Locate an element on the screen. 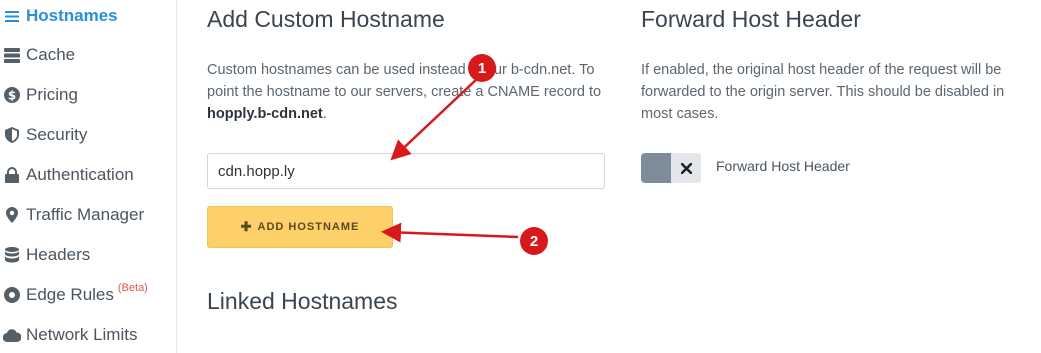  annotation-badge-2: 2 is located at coordinates (534, 241).